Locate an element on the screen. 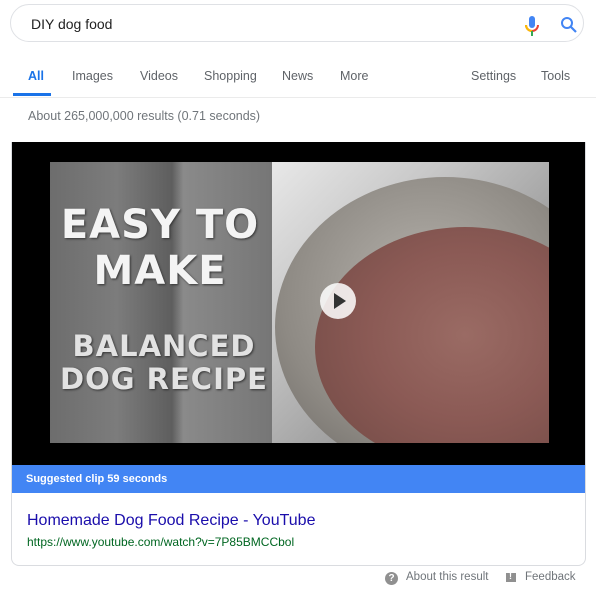  active-tab-indicator is located at coordinates (32, 94).